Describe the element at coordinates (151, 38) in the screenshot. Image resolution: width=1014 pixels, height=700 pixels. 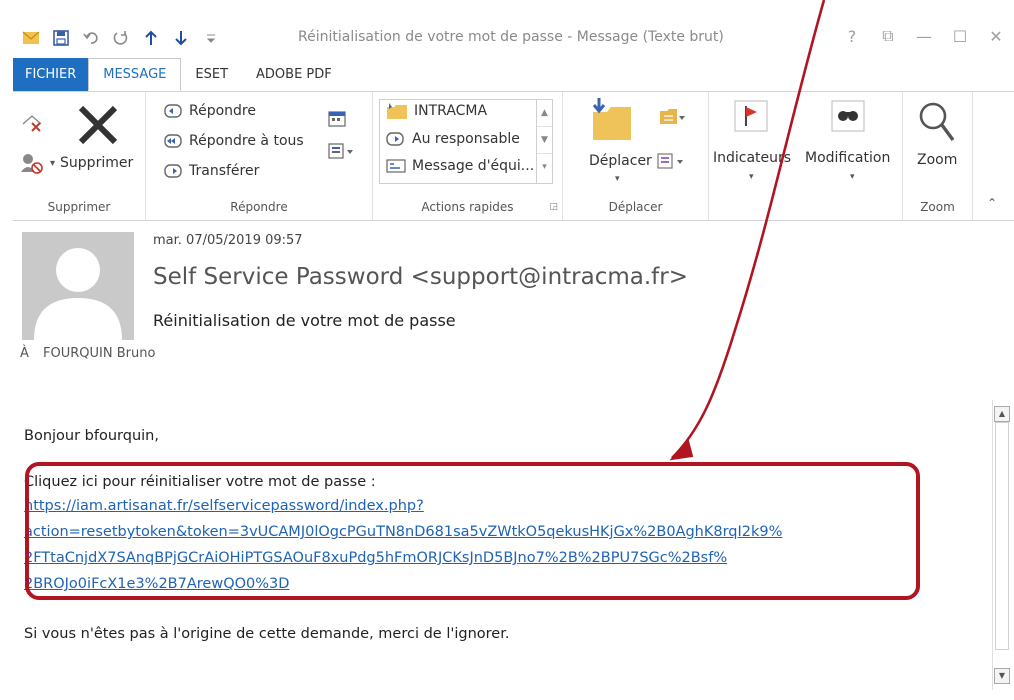
I see `arrow-up-icon` at that location.